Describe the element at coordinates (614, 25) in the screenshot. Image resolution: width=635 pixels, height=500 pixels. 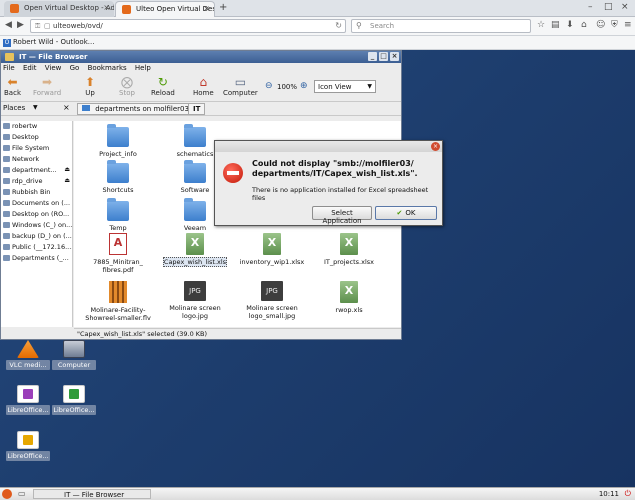
I see `shield-icon: ⛨` at that location.